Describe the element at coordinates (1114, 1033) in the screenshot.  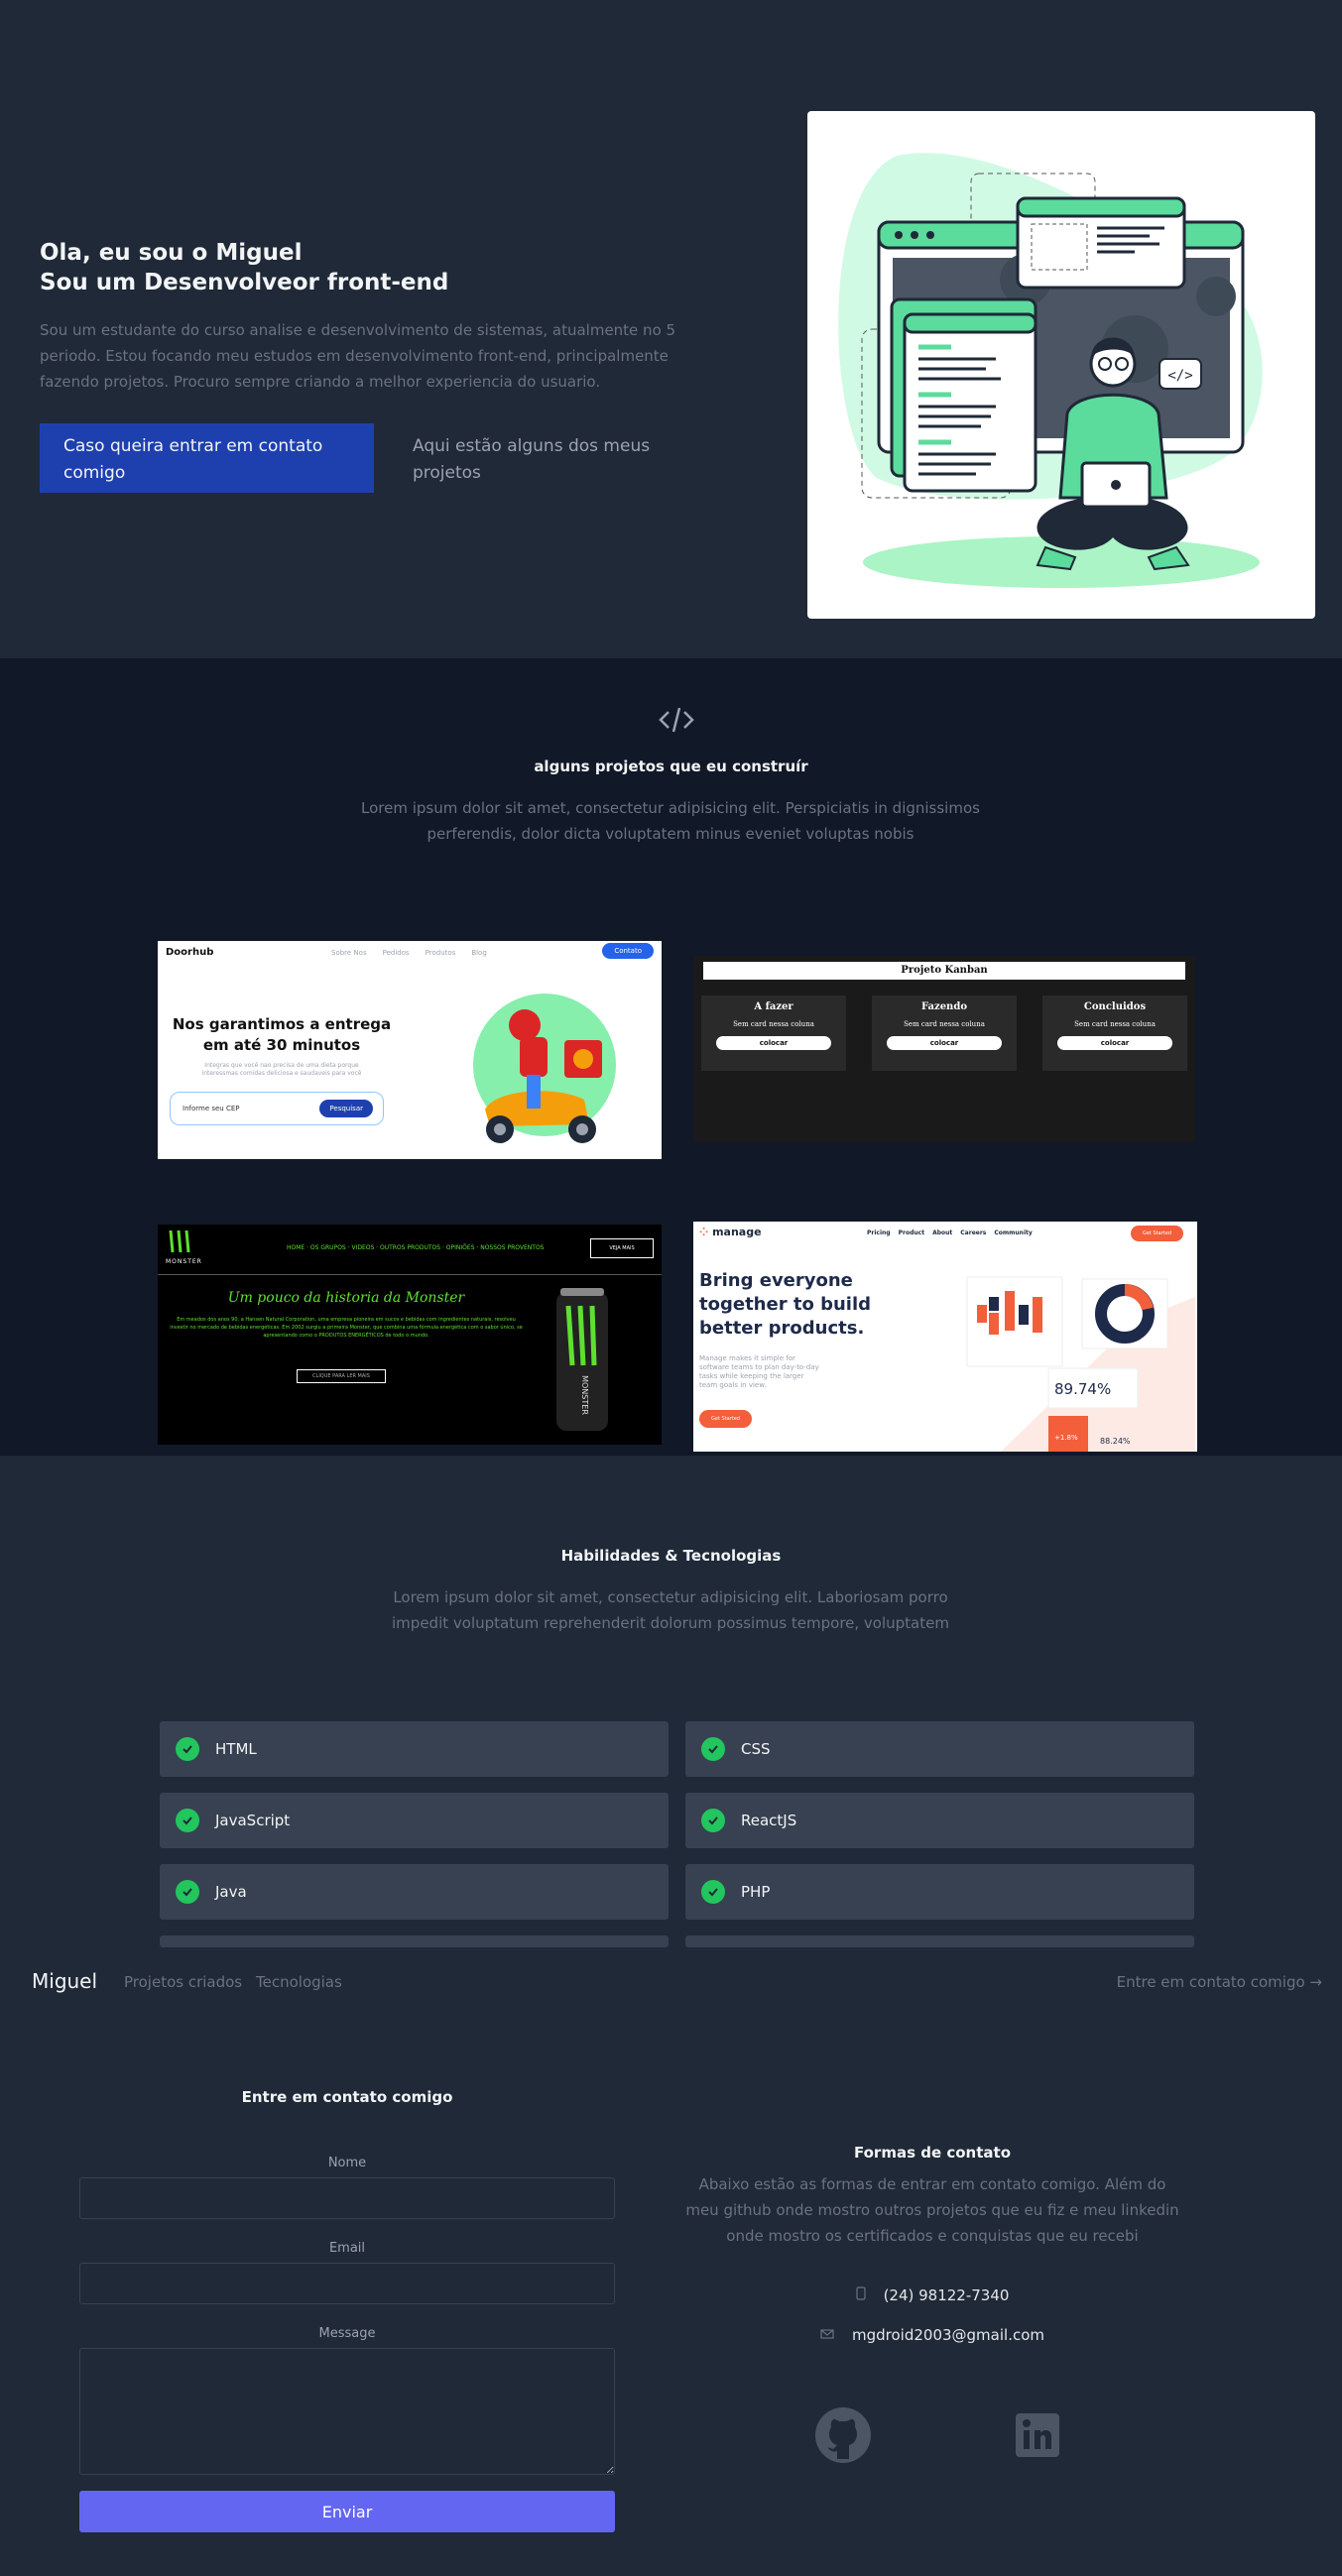
I see `kanban-column: Concluidos Sem card nessa coluna colocar` at that location.